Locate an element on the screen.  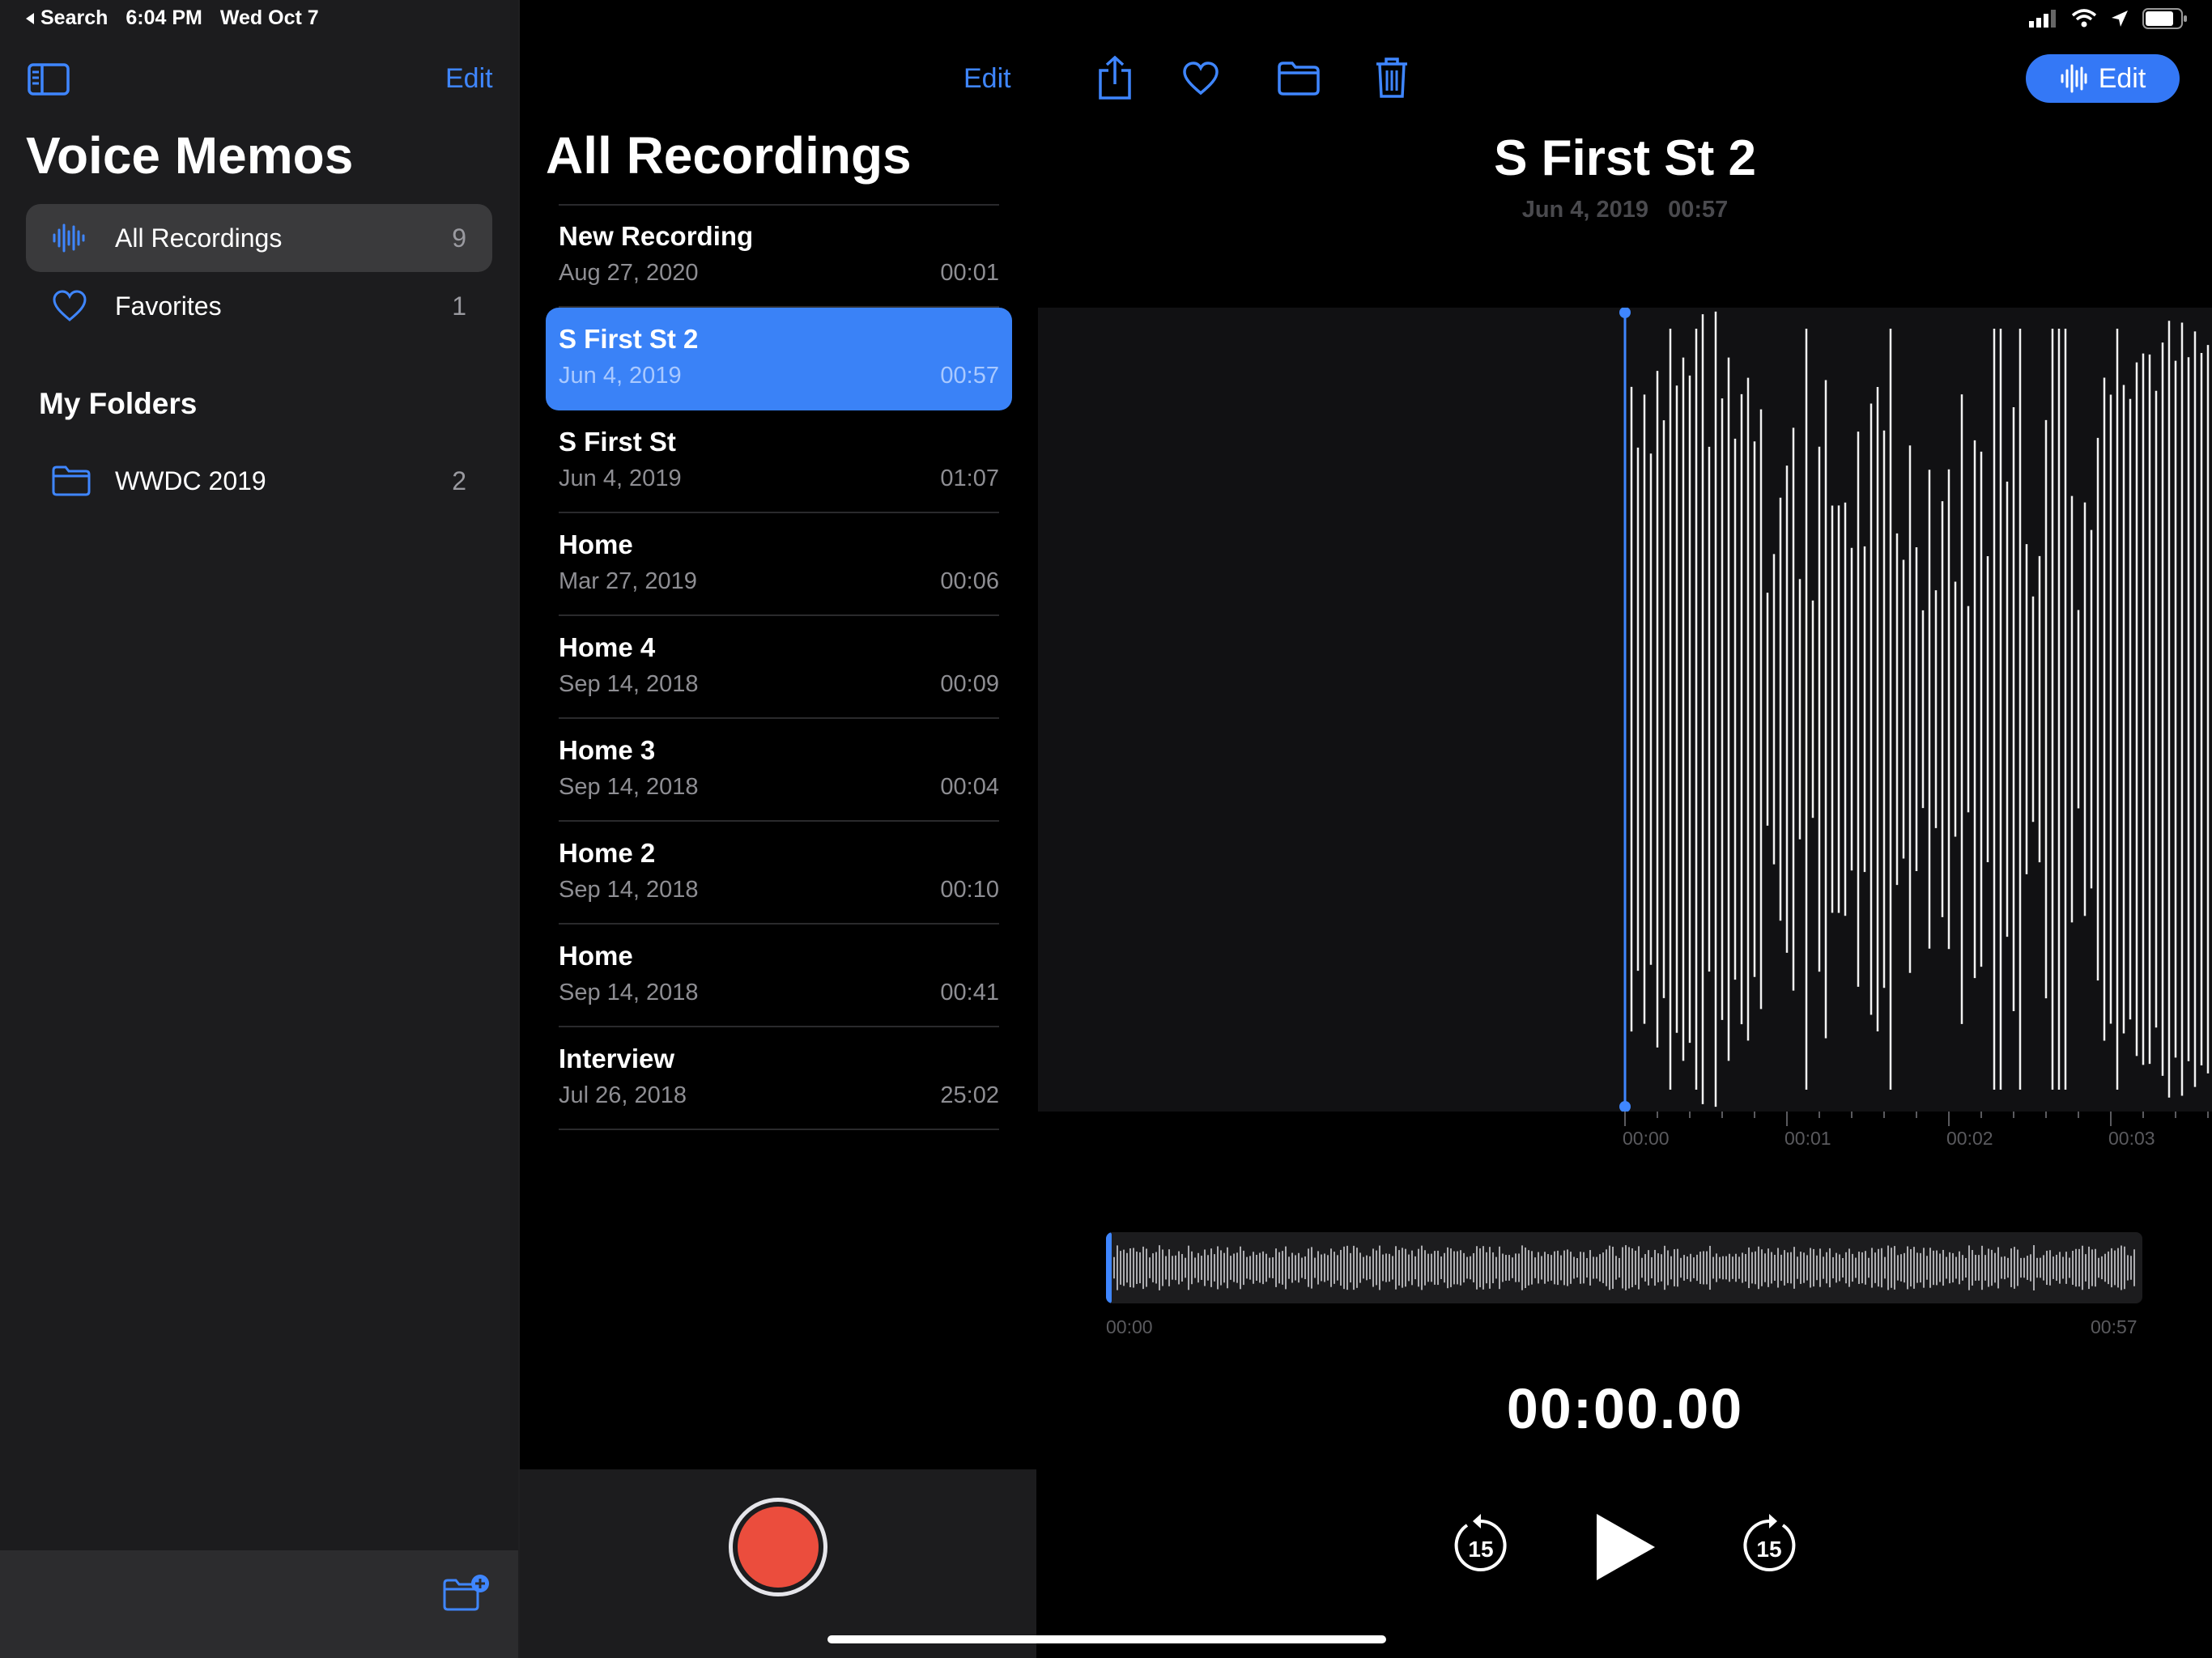
scrubber-playhead is located at coordinates (1109, 1267).